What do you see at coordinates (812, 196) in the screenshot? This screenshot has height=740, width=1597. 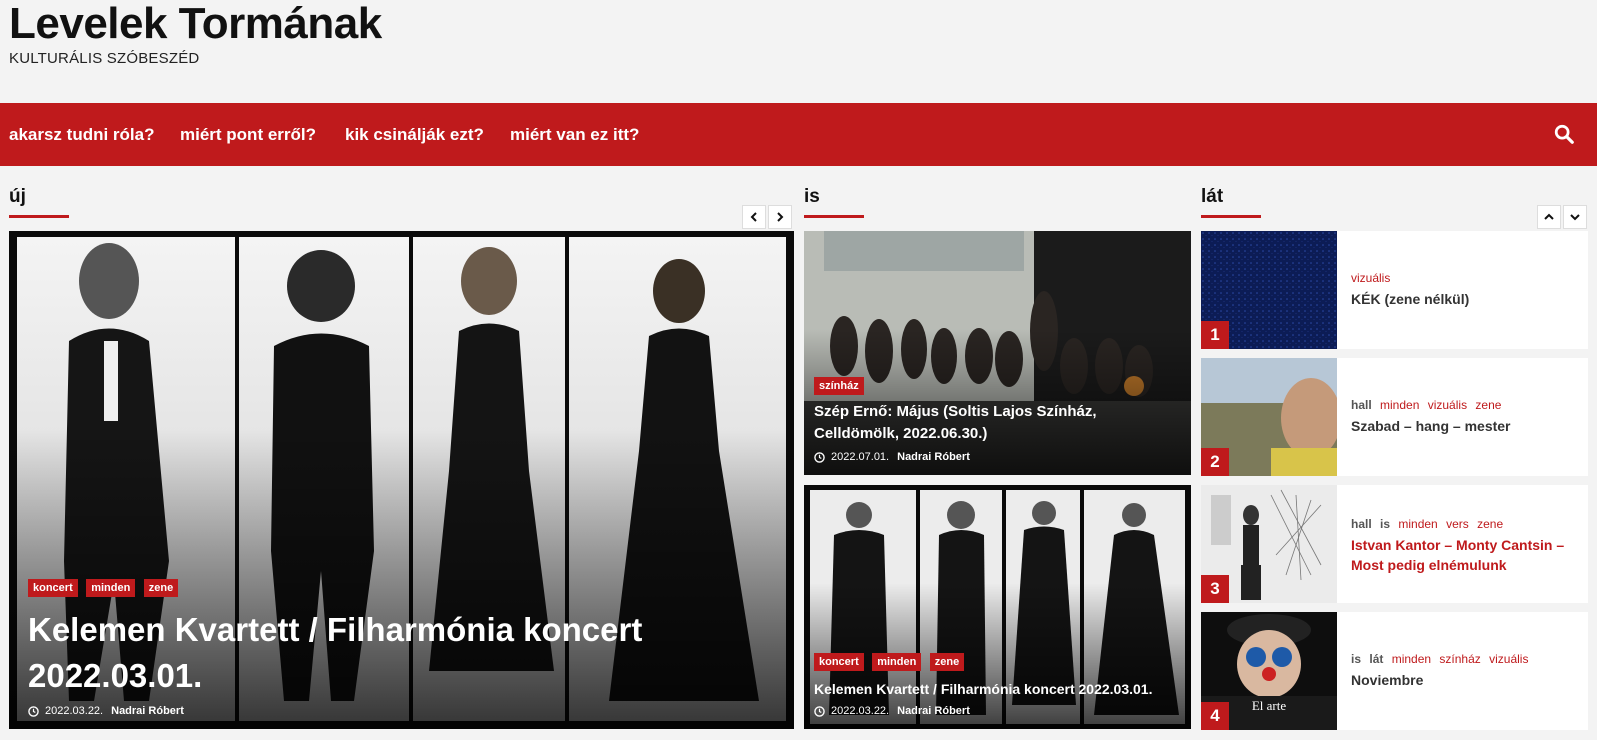 I see `section-title-is: is` at bounding box center [812, 196].